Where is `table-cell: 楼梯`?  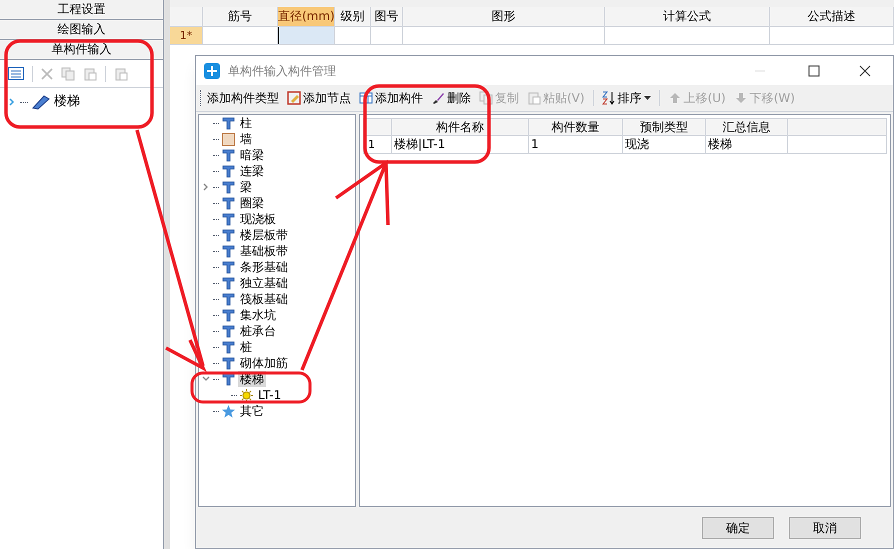
table-cell: 楼梯 is located at coordinates (747, 144).